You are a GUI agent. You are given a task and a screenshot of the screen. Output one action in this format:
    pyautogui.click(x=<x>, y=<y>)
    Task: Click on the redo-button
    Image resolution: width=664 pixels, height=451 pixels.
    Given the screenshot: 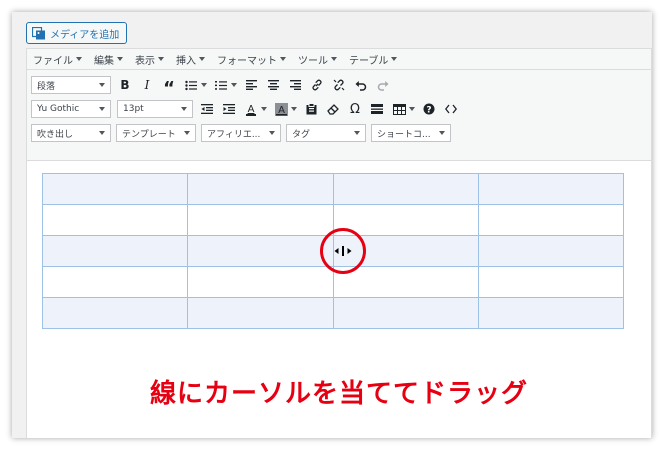 What is the action you would take?
    pyautogui.click(x=383, y=85)
    